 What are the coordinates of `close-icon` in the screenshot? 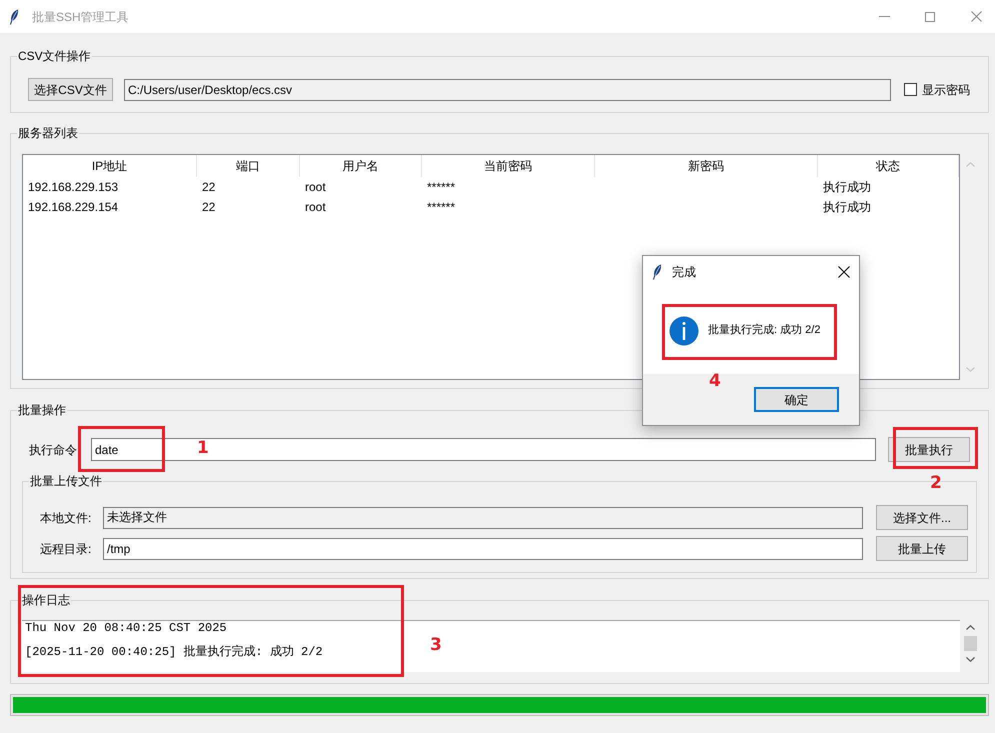 It's located at (844, 272).